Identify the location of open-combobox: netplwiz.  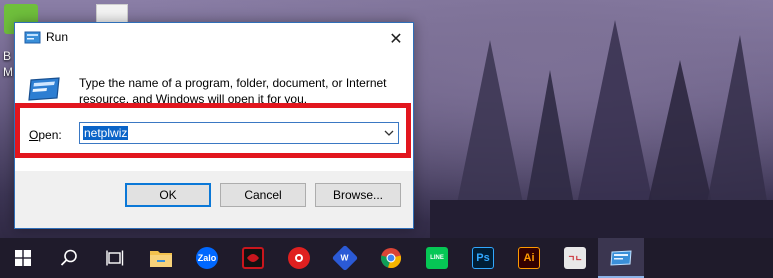
(239, 133).